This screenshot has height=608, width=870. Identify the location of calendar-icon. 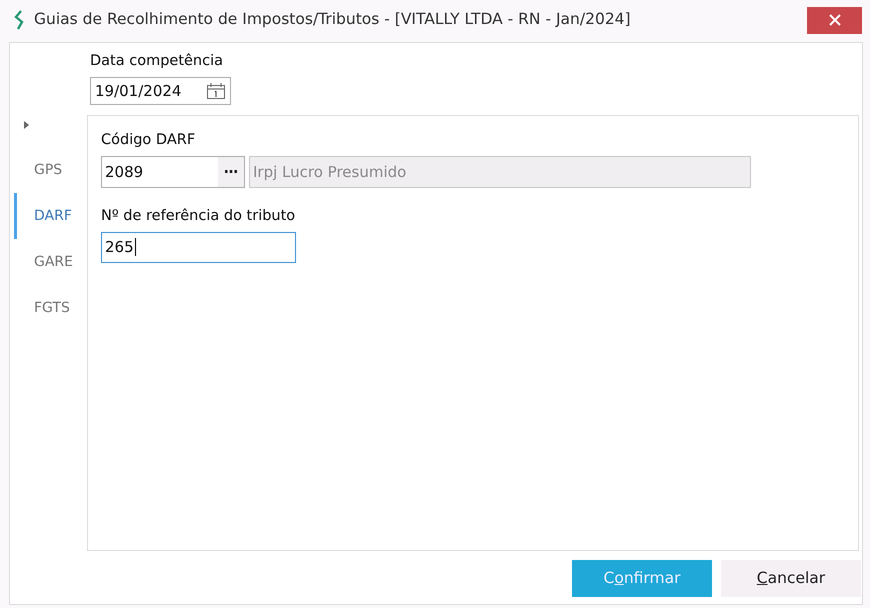
(216, 91).